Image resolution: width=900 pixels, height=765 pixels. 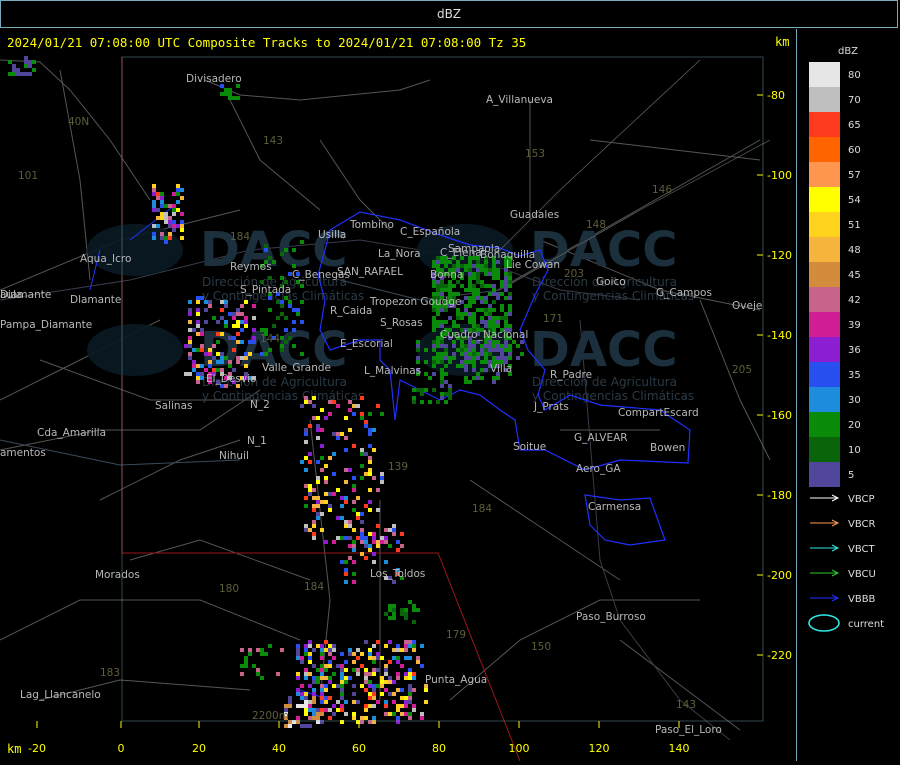 What do you see at coordinates (854, 75) in the screenshot?
I see `legend-value-label: 80` at bounding box center [854, 75].